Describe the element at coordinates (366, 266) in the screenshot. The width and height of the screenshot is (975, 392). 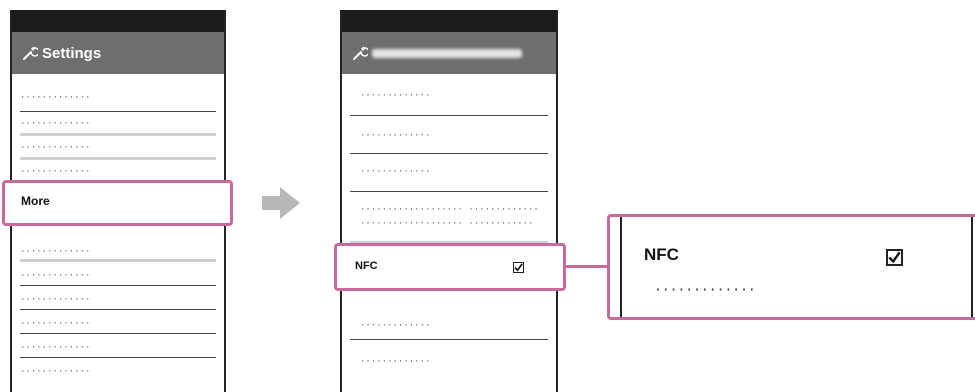
I see `nfc-label: NFC` at that location.